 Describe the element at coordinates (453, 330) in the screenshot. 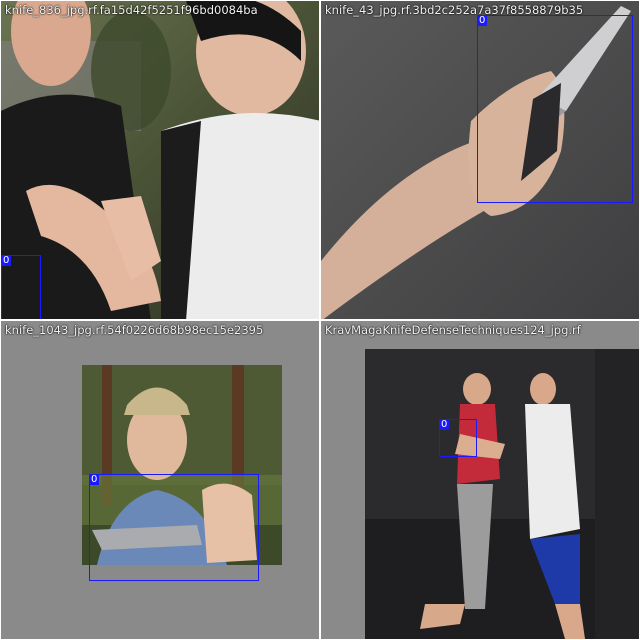

I see `tile-filename: KravMagaKnifeDefenseTechniques124_jpg.rf` at that location.